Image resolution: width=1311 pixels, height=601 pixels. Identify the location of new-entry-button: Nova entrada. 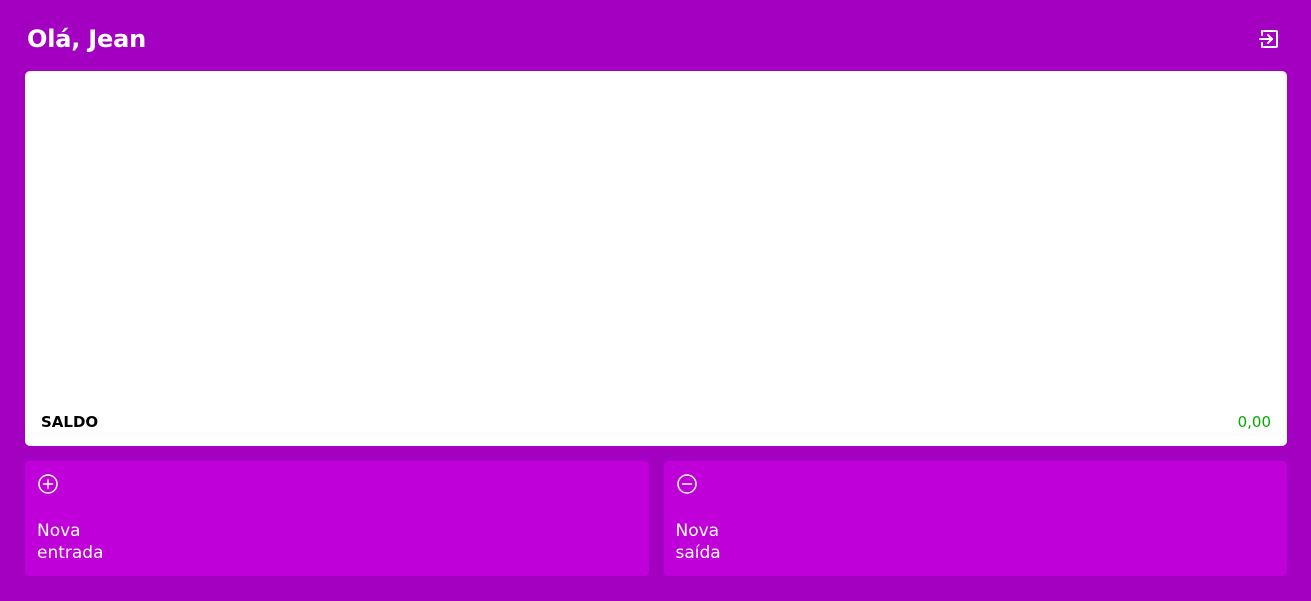
(337, 518).